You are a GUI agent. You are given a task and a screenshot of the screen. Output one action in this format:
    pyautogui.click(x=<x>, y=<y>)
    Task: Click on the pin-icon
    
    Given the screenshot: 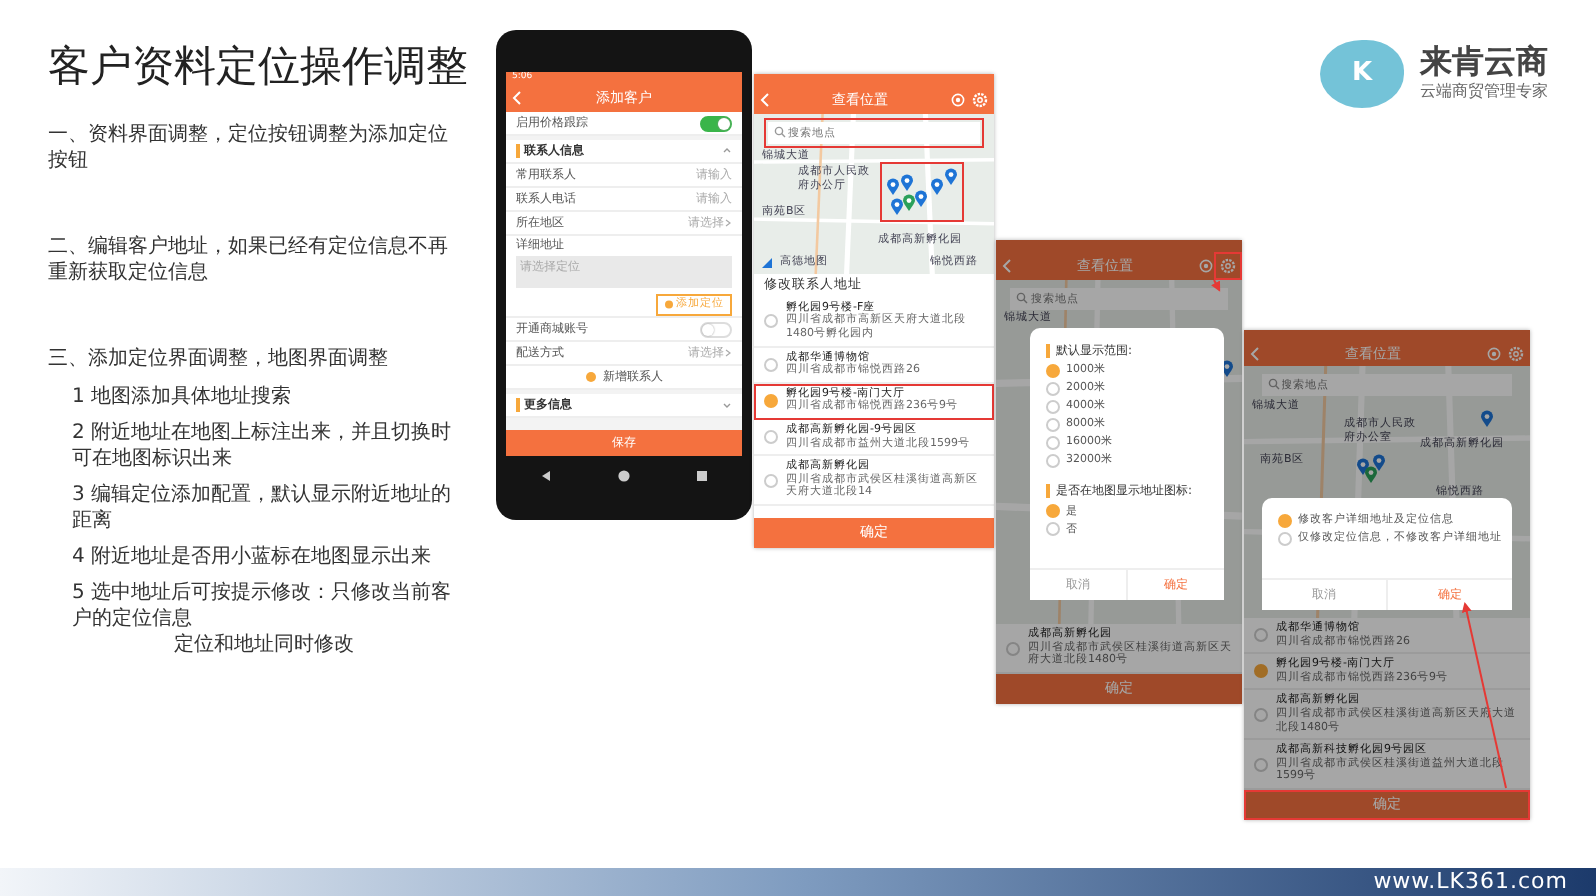 What is the action you would take?
    pyautogui.click(x=669, y=304)
    